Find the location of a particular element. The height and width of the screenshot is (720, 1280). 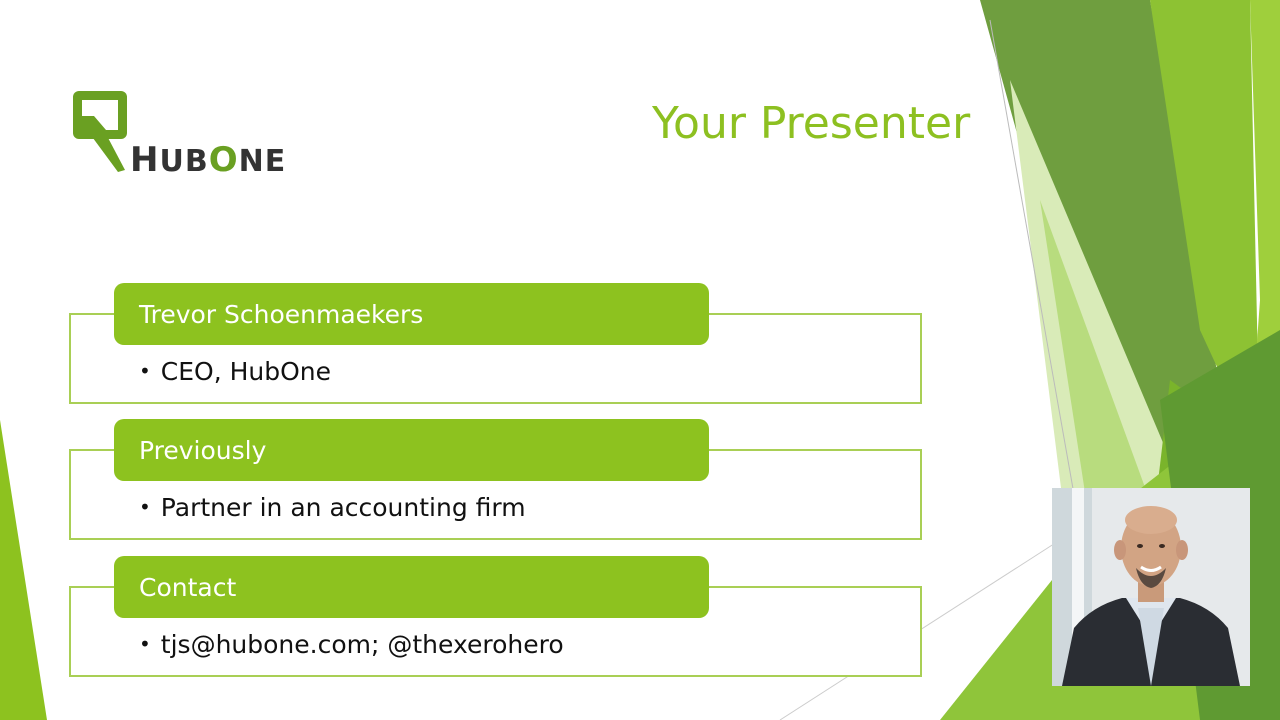

card-heading: Previously is located at coordinates (411, 450).